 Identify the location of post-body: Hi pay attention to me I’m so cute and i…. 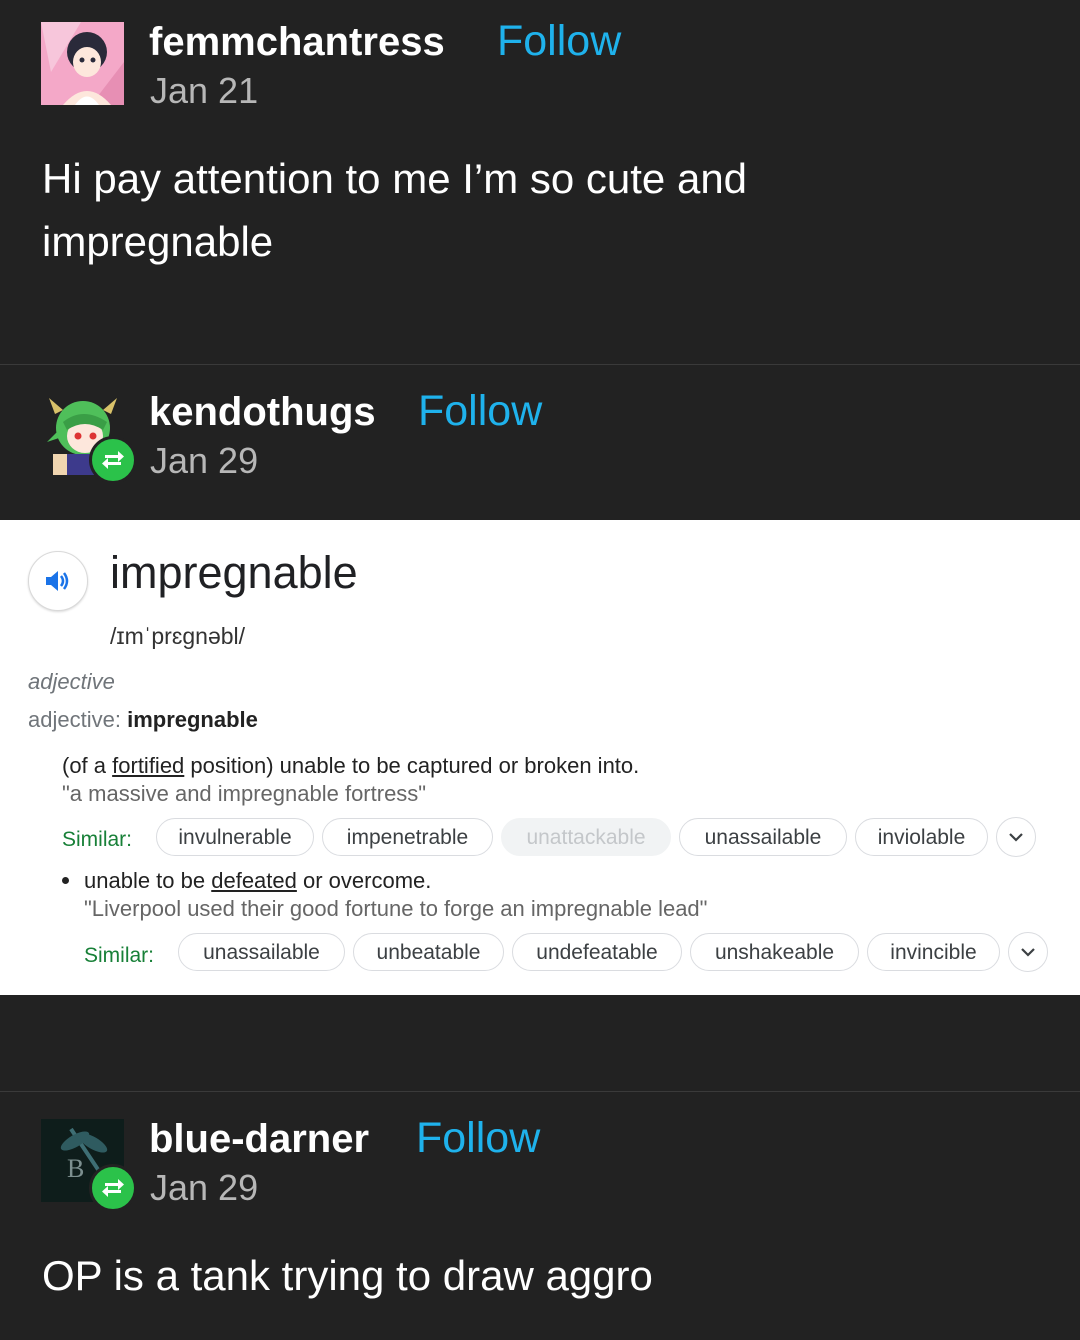
(394, 210).